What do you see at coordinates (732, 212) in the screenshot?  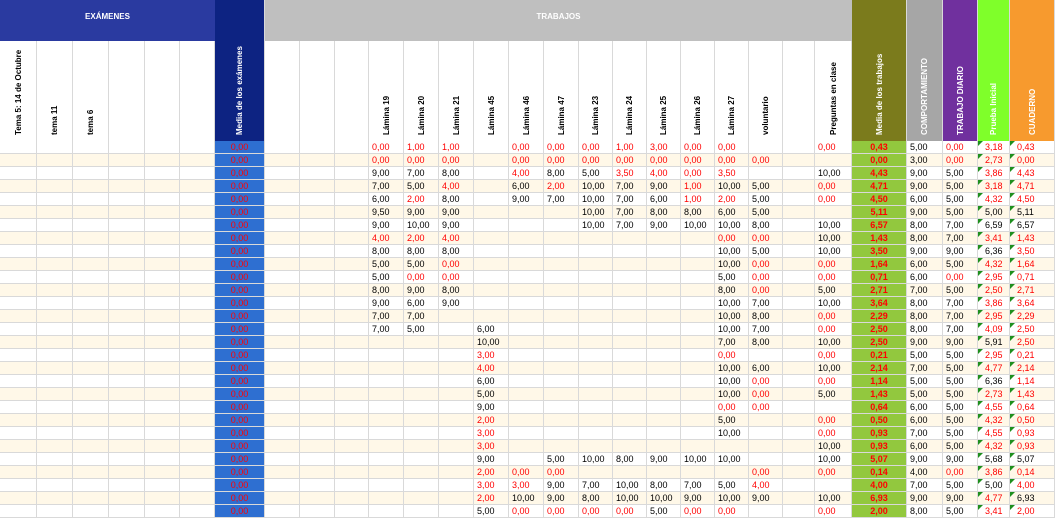 I see `cell-l27: 6,00` at bounding box center [732, 212].